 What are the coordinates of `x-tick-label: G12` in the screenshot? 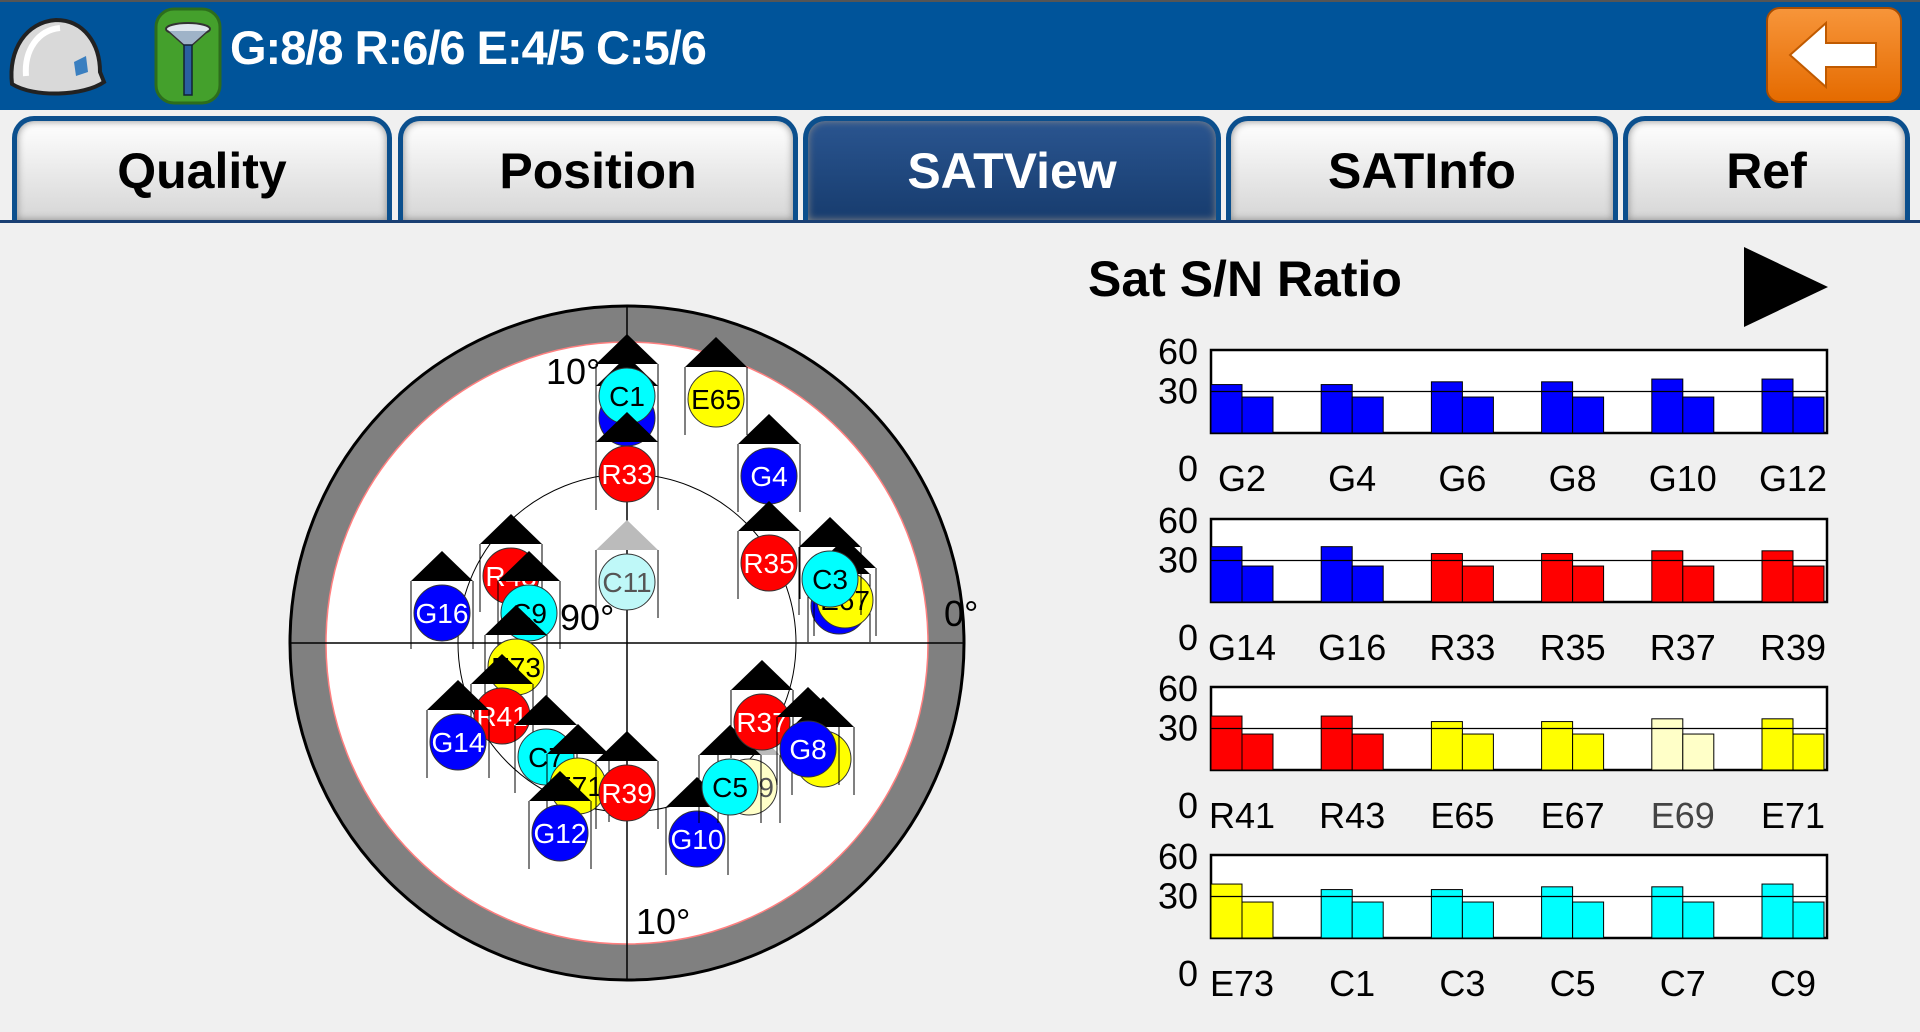 It's located at (1793, 478).